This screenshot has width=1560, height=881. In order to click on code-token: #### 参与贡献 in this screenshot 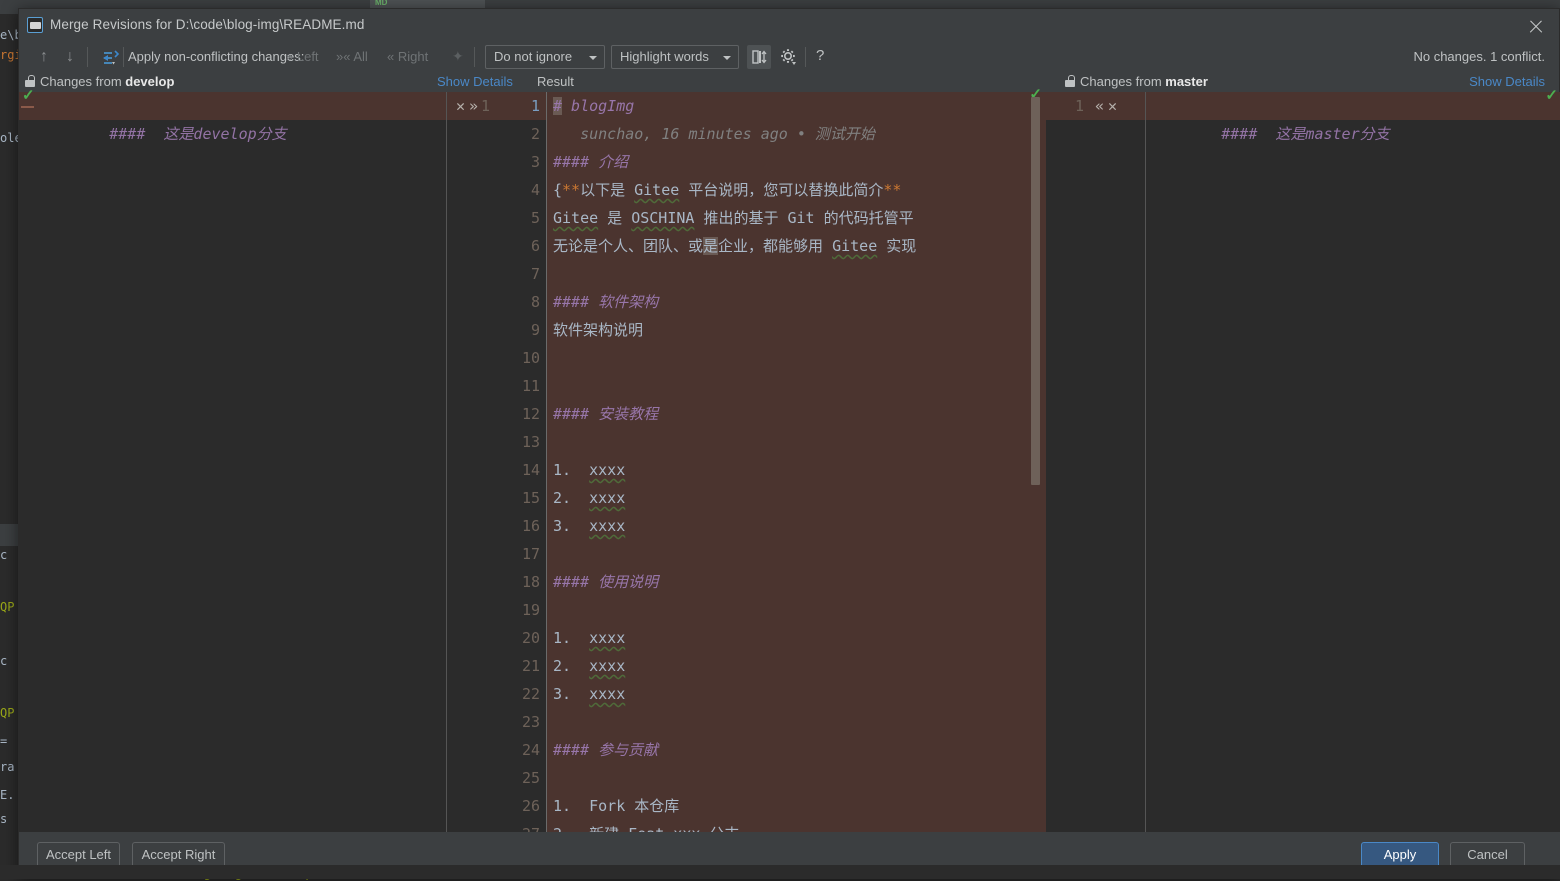, I will do `click(605, 750)`.